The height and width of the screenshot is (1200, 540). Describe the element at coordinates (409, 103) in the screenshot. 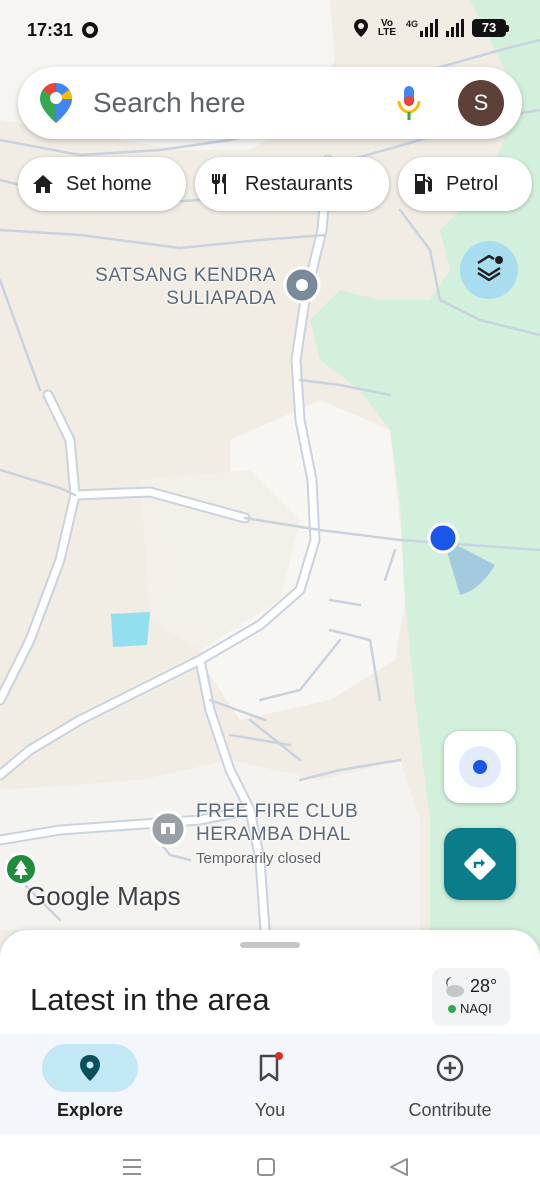

I see `microphone-icon` at that location.